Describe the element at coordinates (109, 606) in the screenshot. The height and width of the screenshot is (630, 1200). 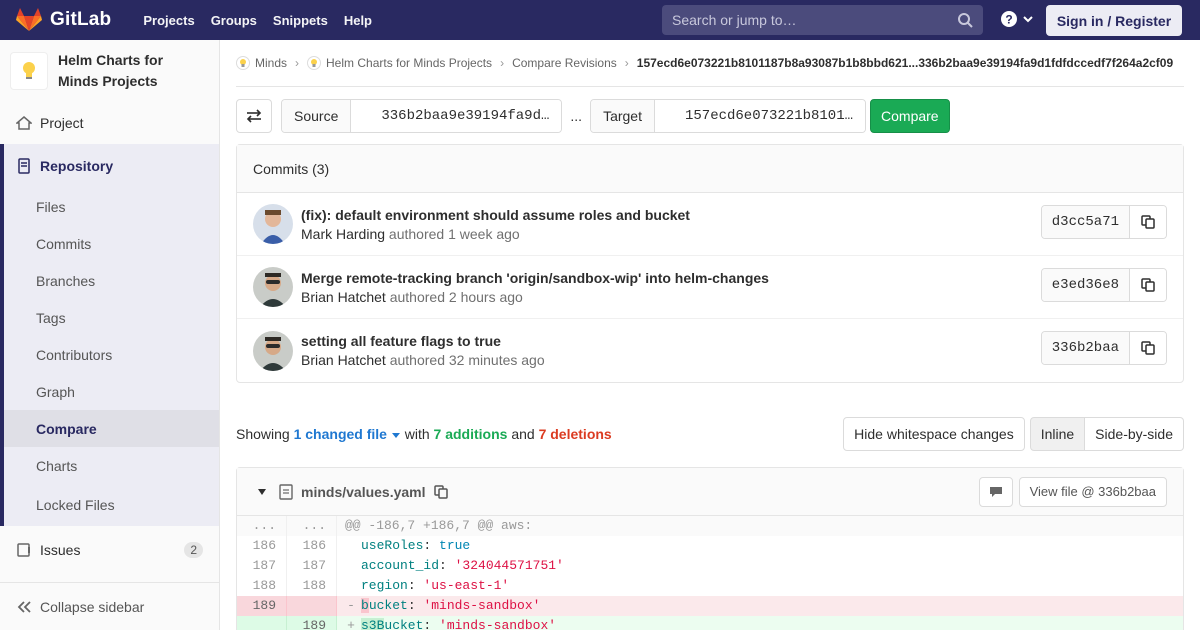
I see `collapse-sidebar-button: Collapse sidebar` at that location.